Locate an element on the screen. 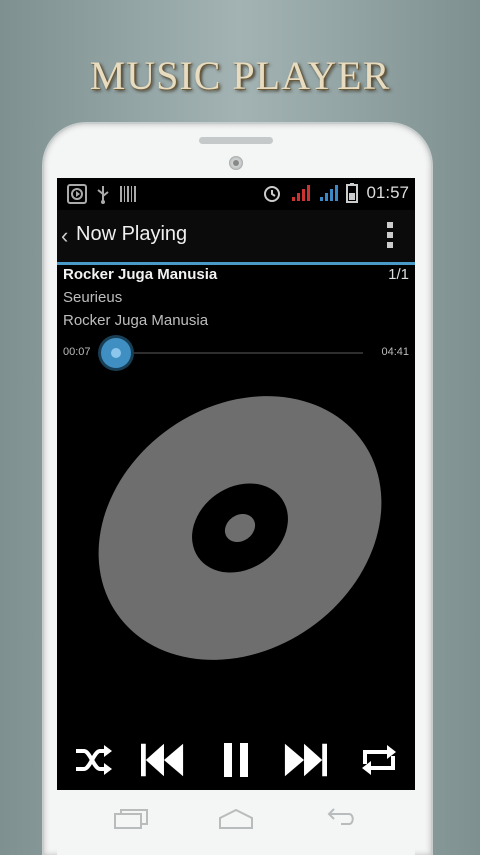 Image resolution: width=480 pixels, height=855 pixels. back-icon is located at coordinates (339, 819).